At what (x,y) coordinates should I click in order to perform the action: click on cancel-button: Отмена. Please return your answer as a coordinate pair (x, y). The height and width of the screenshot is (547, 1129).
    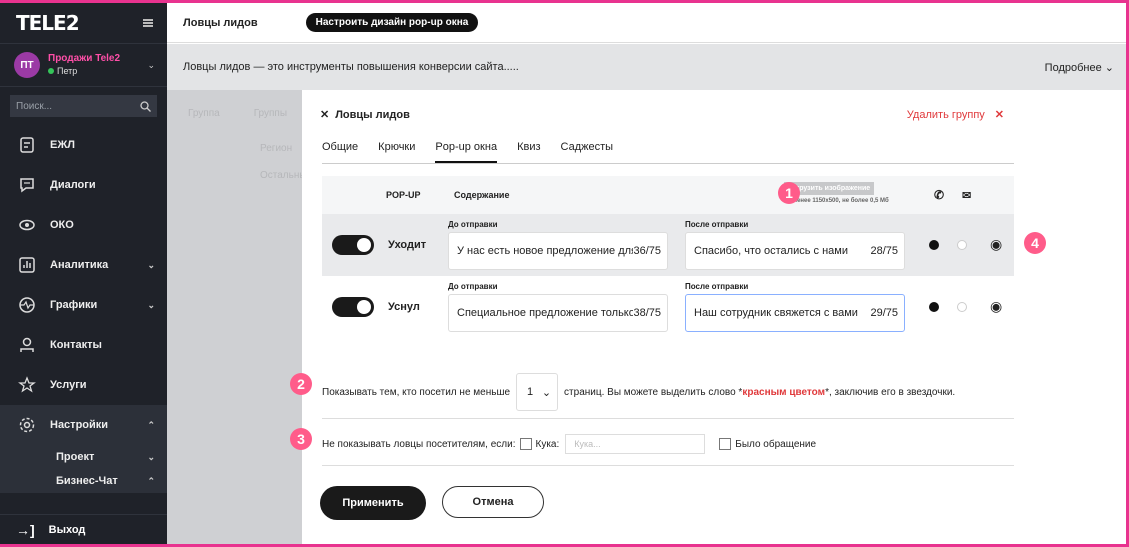
    Looking at the image, I should click on (493, 502).